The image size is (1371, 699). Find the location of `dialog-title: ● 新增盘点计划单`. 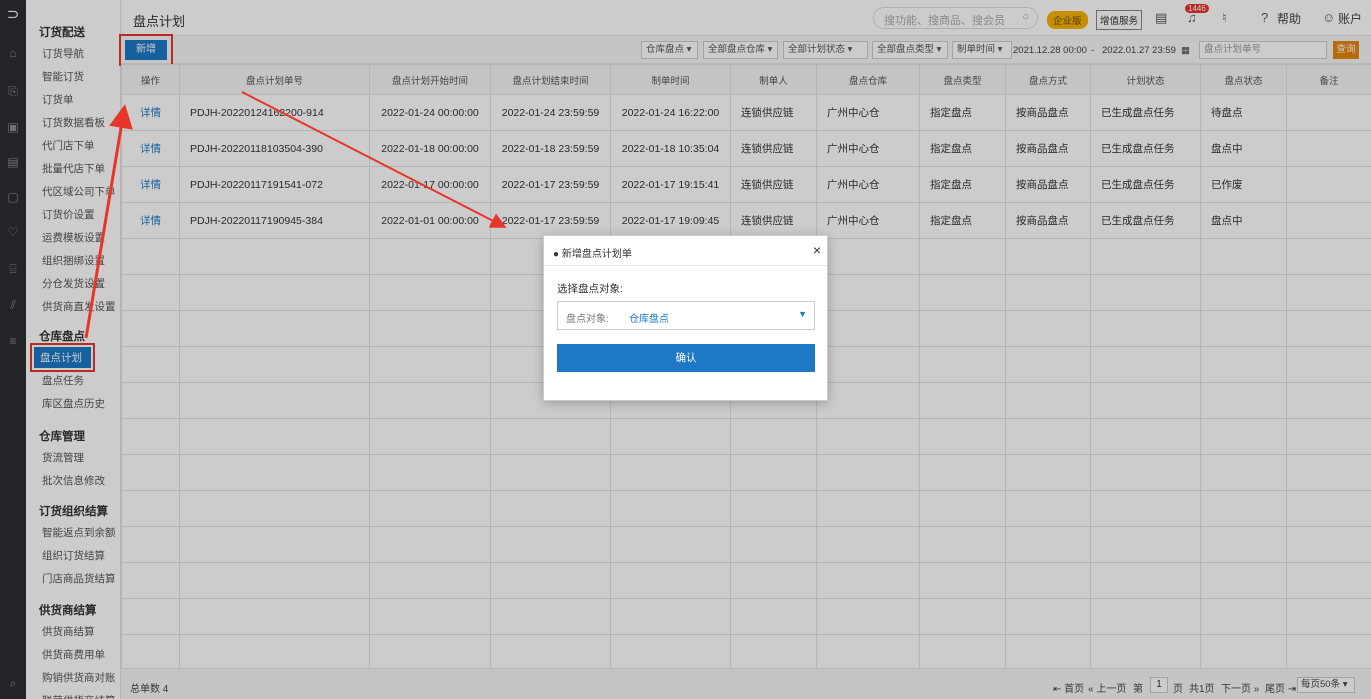

dialog-title: ● 新增盘点计划单 is located at coordinates (592, 254).